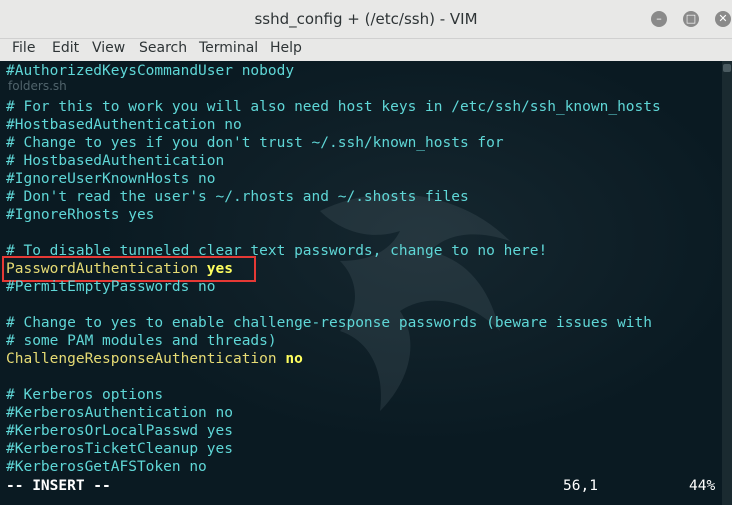  What do you see at coordinates (723, 19) in the screenshot?
I see `close-icon: ✕` at bounding box center [723, 19].